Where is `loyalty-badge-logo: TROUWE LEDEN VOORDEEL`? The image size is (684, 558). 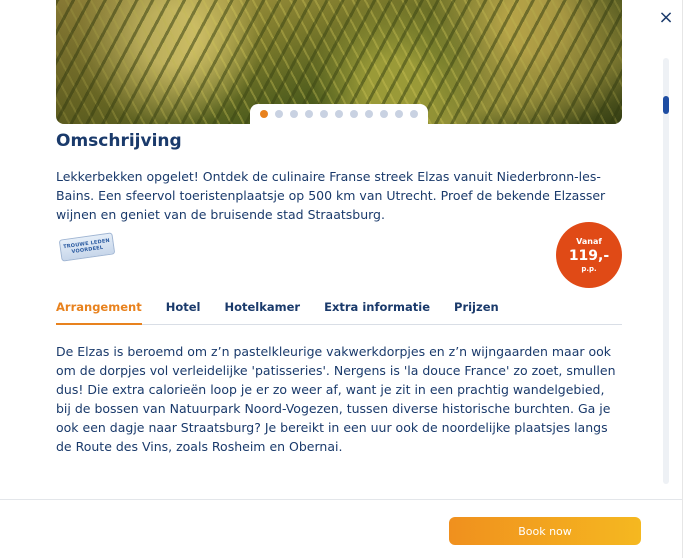 loyalty-badge-logo: TROUWE LEDEN VOORDEEL is located at coordinates (87, 247).